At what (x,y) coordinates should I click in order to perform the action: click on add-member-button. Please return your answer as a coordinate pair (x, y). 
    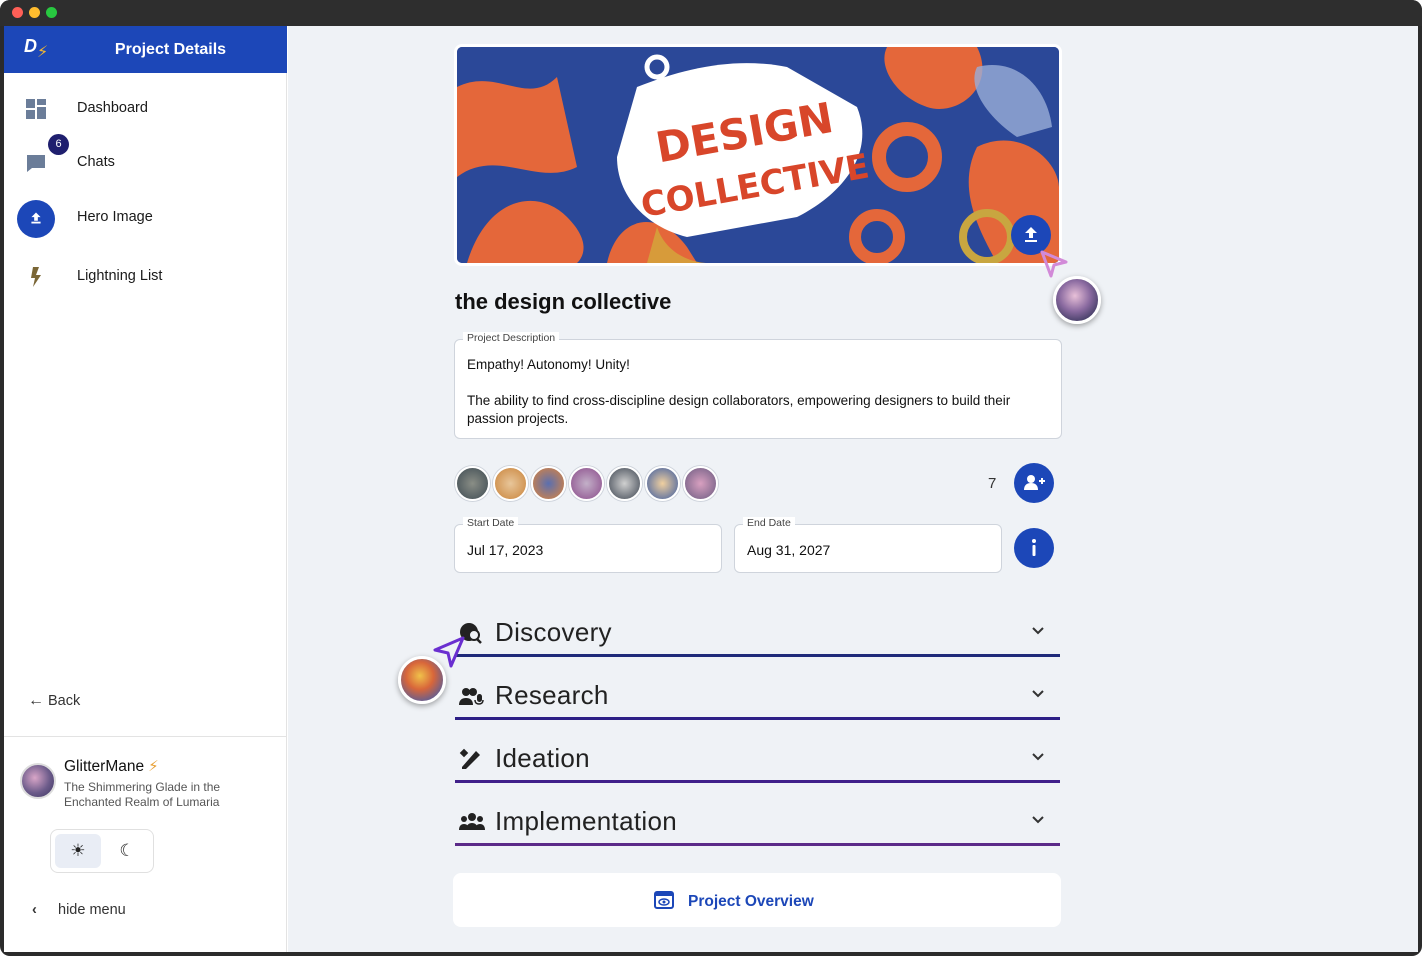
    Looking at the image, I should click on (1034, 483).